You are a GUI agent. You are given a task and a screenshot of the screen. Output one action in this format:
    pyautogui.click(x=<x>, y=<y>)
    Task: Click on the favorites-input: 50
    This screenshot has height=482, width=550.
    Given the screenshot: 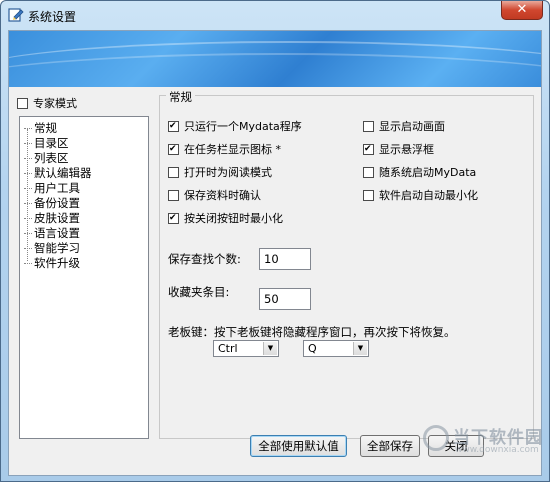 What is the action you would take?
    pyautogui.click(x=285, y=299)
    